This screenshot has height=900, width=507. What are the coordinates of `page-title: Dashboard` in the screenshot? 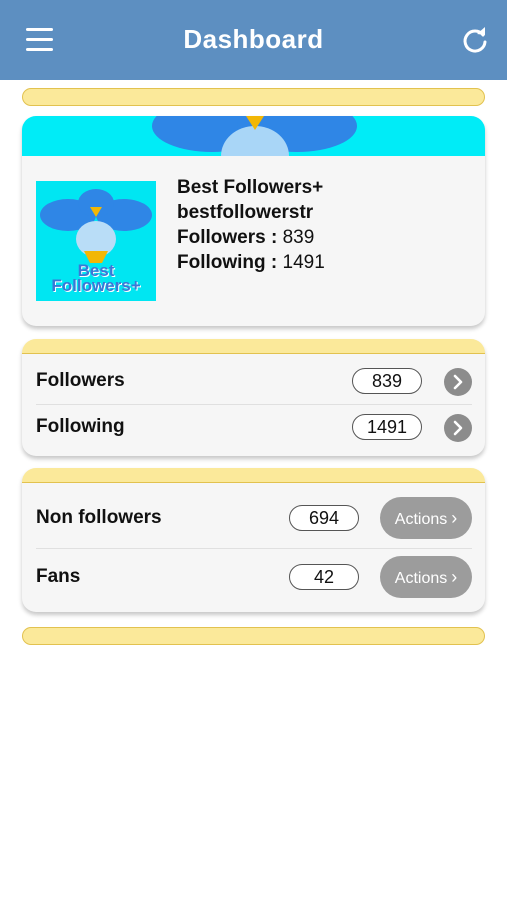 It's located at (253, 39).